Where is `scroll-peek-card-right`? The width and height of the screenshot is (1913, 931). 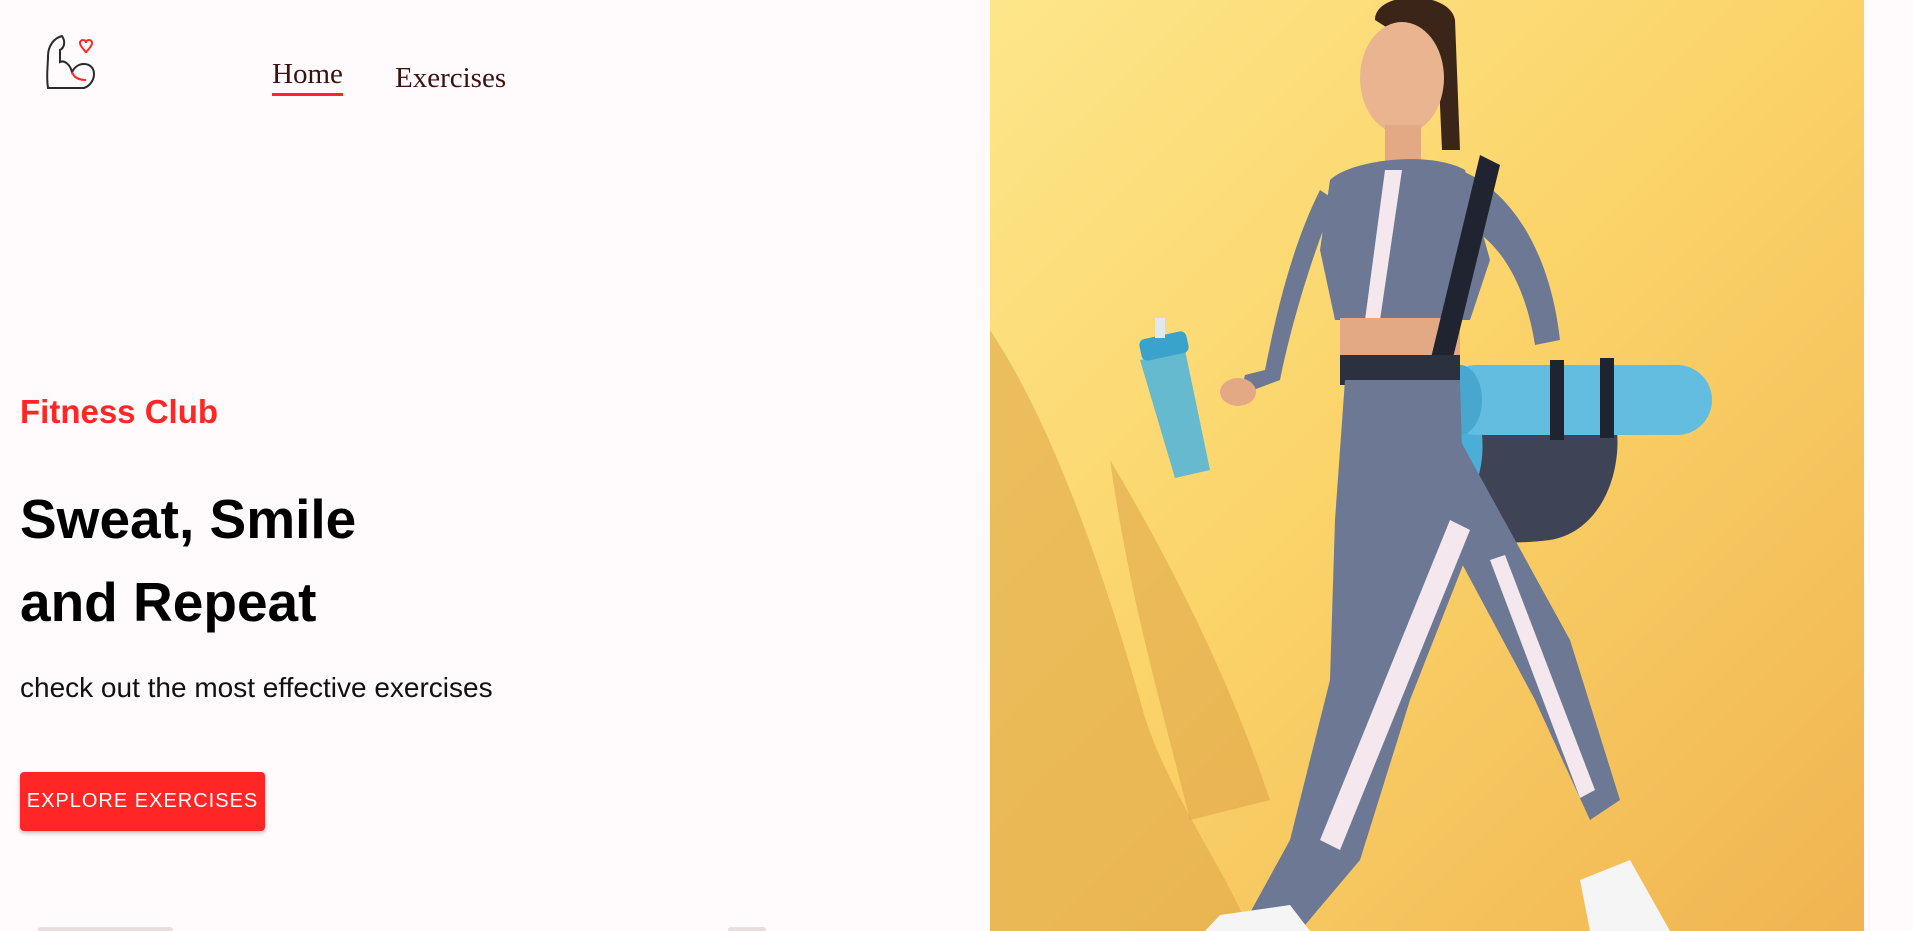
scroll-peek-card-right is located at coordinates (747, 929).